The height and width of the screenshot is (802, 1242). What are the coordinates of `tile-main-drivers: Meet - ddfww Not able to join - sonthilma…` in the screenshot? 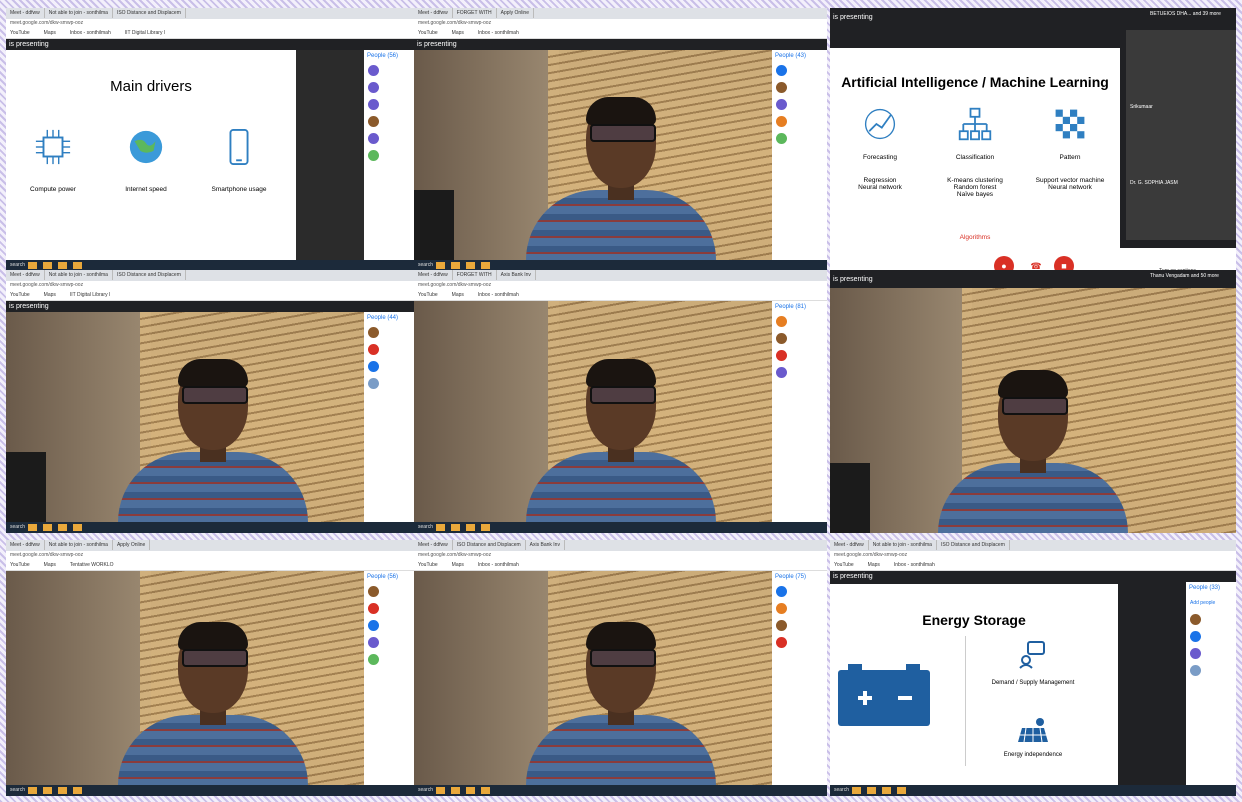 It's located at (212, 139).